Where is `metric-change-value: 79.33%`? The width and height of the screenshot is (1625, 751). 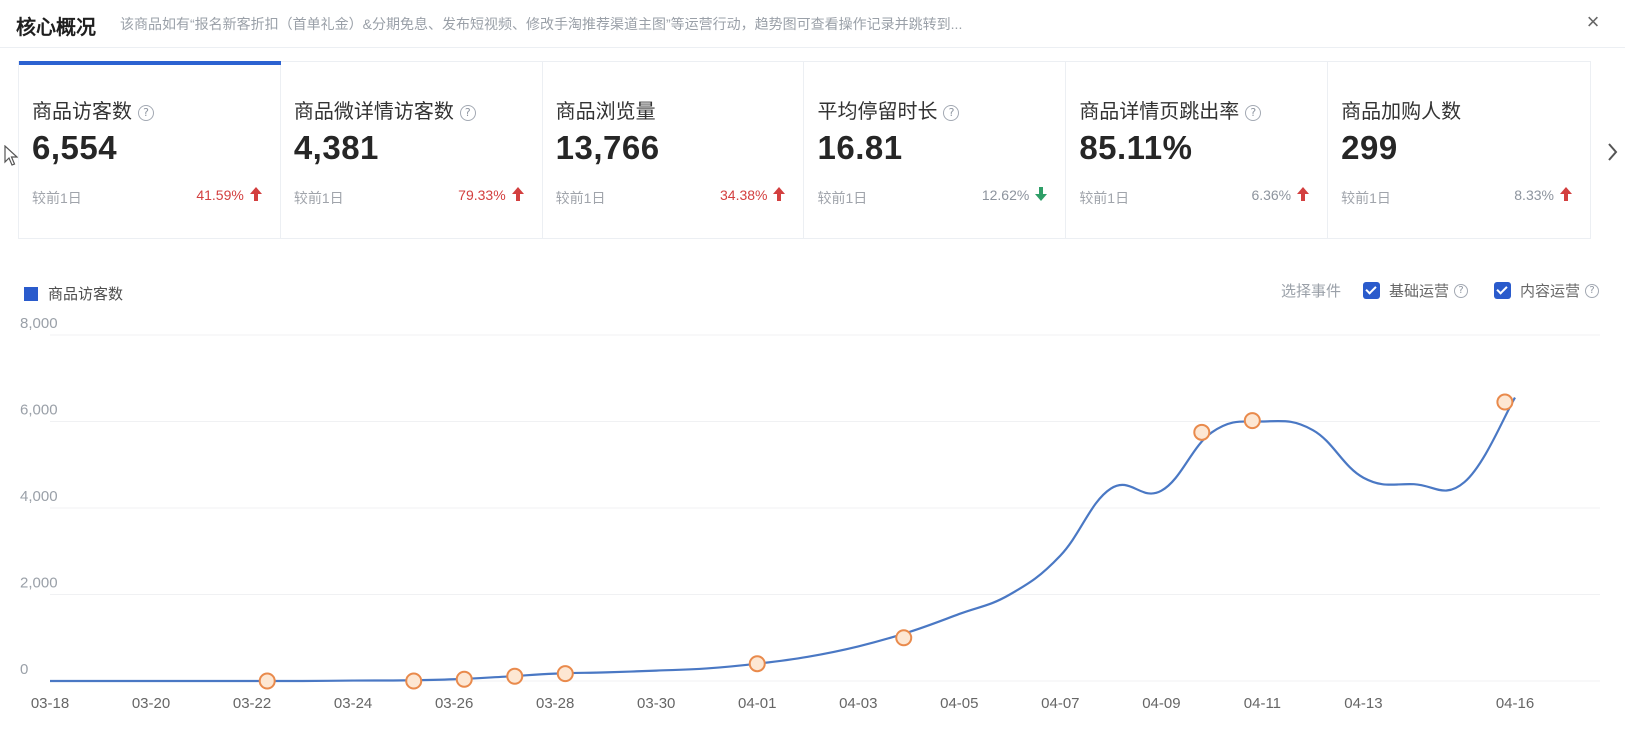
metric-change-value: 79.33% is located at coordinates (482, 195).